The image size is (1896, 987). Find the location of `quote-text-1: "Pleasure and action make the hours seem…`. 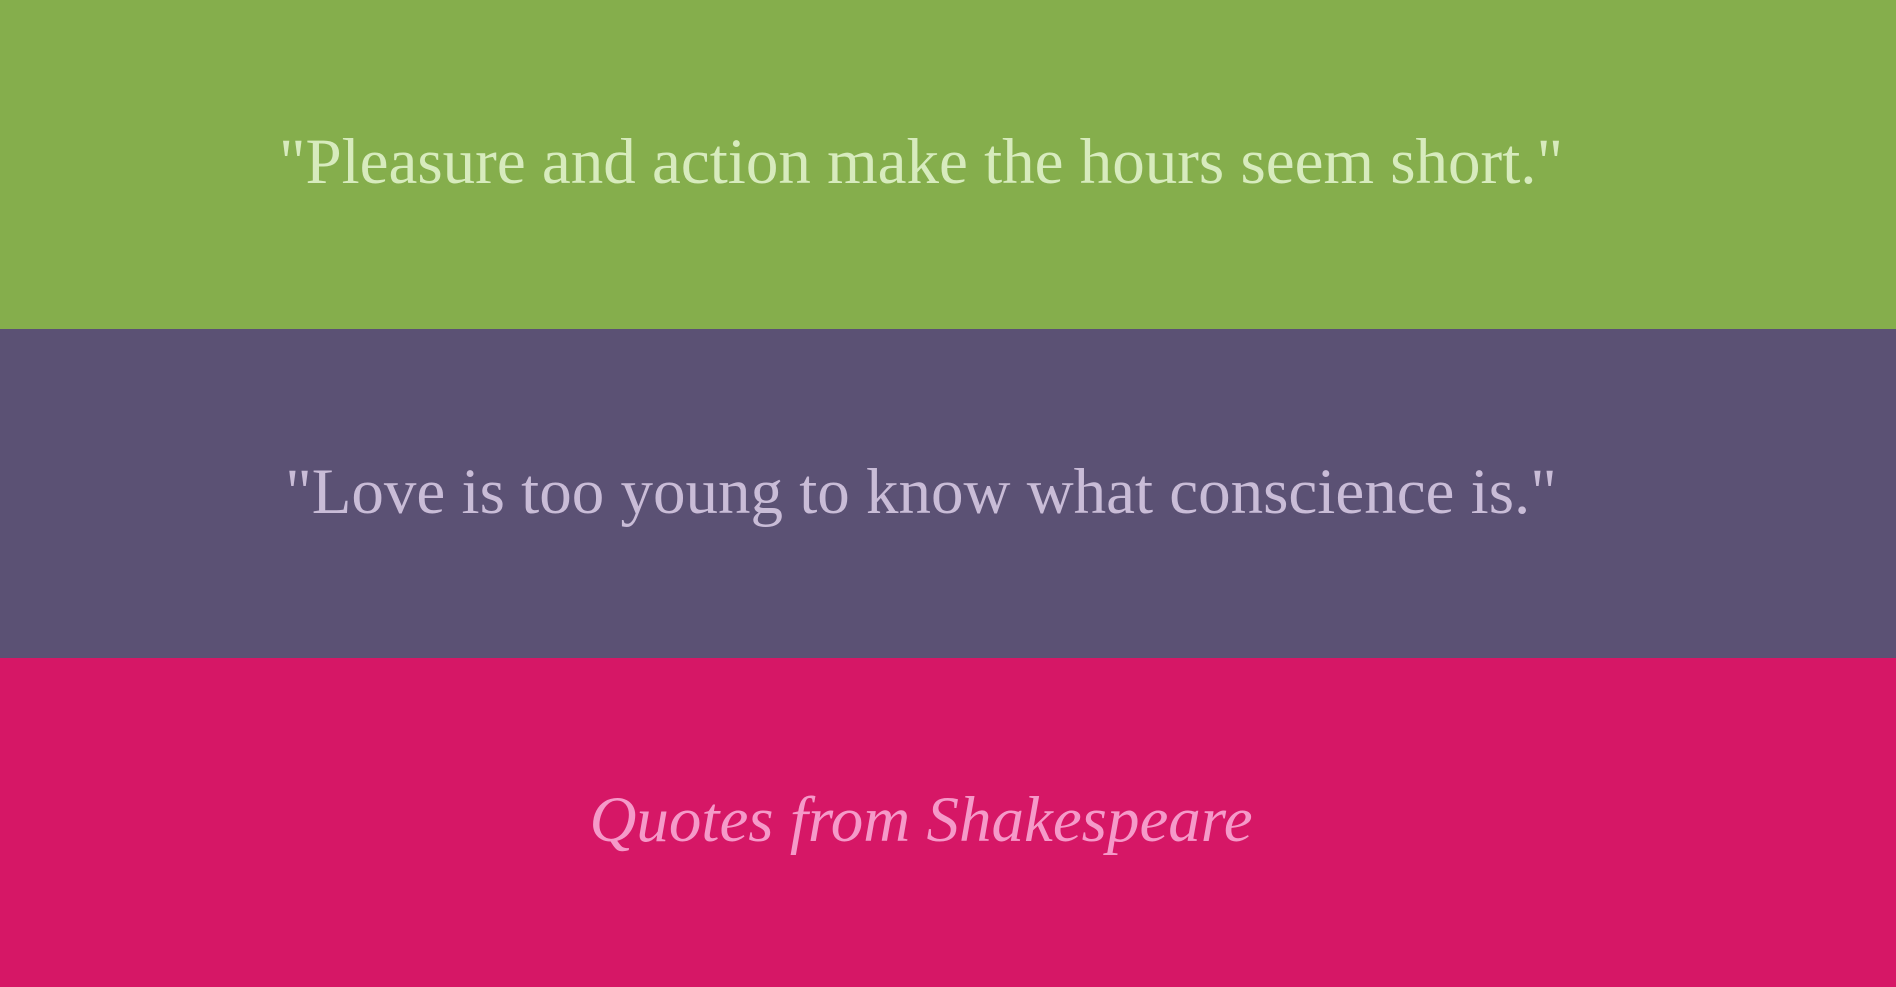

quote-text-1: "Pleasure and action make the hours seem… is located at coordinates (921, 162).